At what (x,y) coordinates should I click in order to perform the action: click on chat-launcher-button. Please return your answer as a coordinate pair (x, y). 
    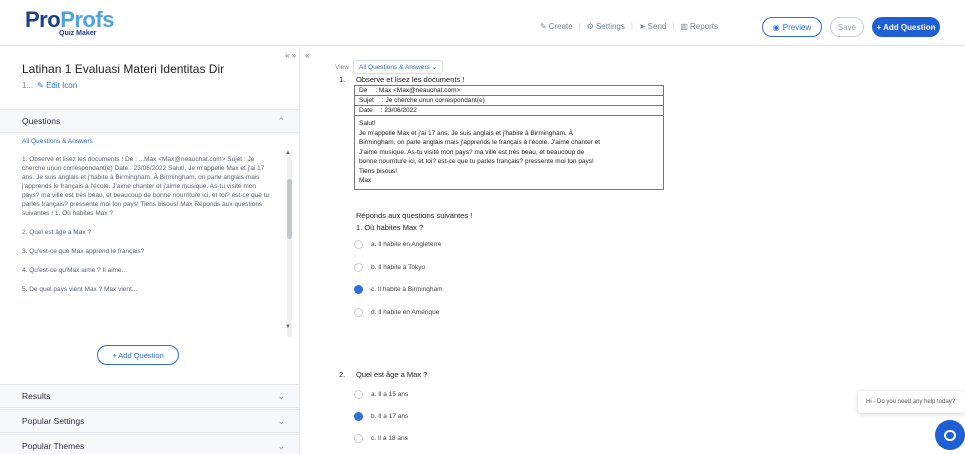
    Looking at the image, I should click on (950, 435).